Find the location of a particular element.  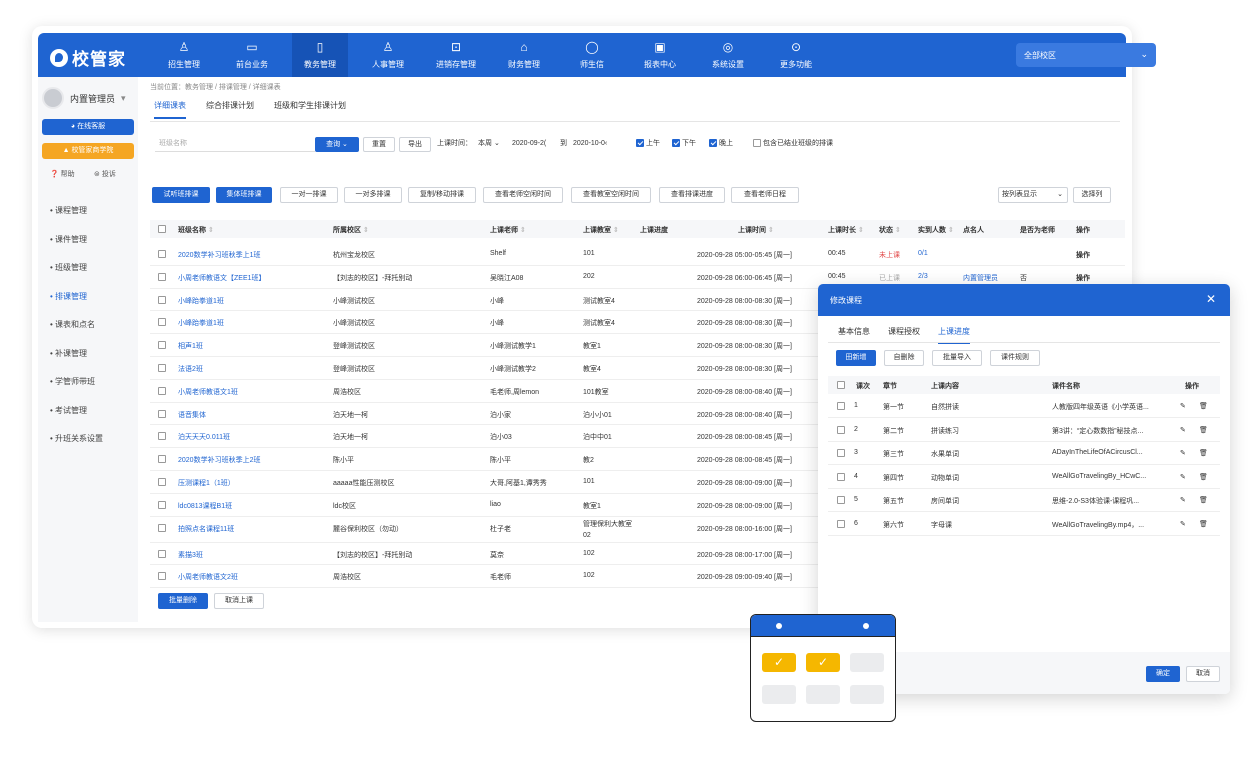

col-header: 操作 is located at coordinates (1083, 230).